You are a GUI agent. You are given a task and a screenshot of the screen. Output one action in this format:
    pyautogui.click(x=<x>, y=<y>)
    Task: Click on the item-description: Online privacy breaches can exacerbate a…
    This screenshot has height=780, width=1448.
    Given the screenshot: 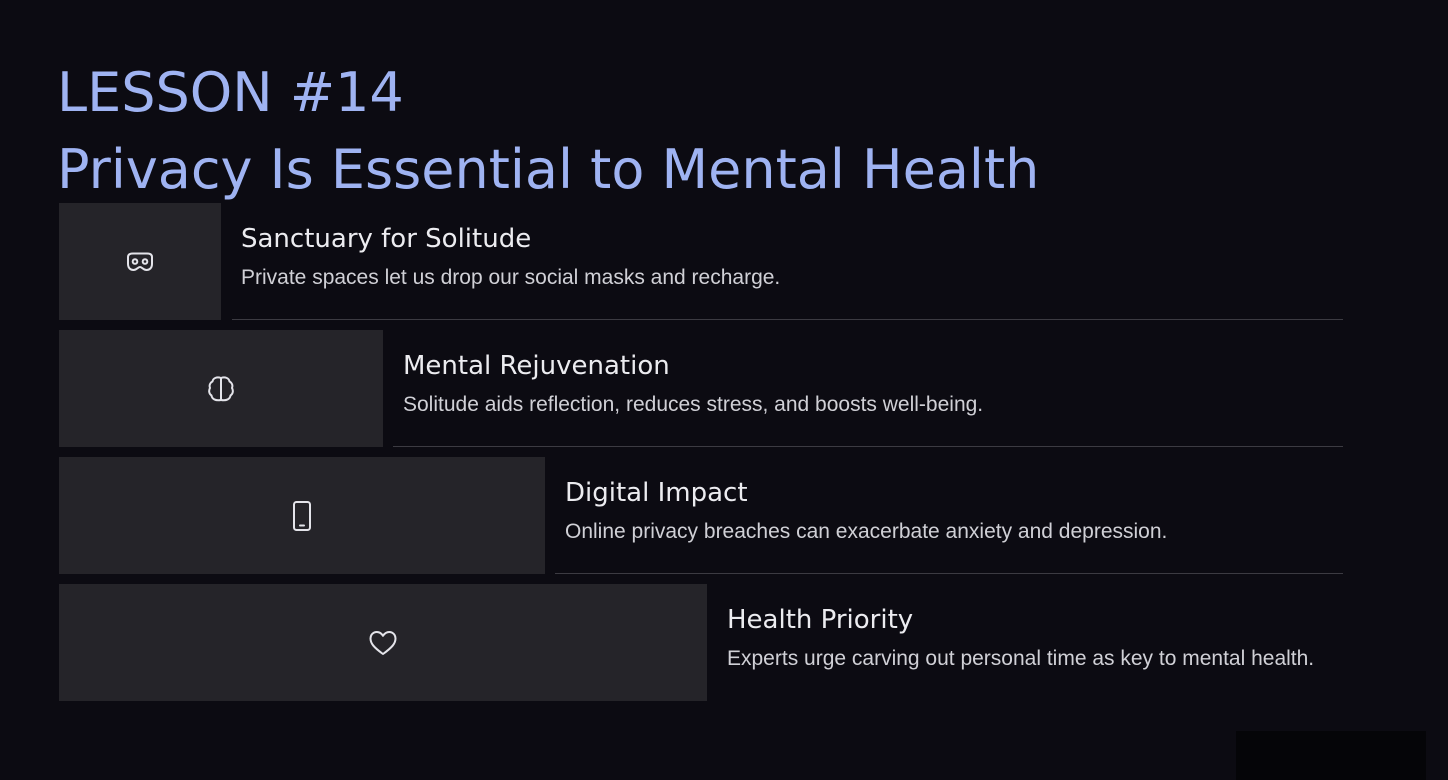 What is the action you would take?
    pyautogui.click(x=866, y=531)
    